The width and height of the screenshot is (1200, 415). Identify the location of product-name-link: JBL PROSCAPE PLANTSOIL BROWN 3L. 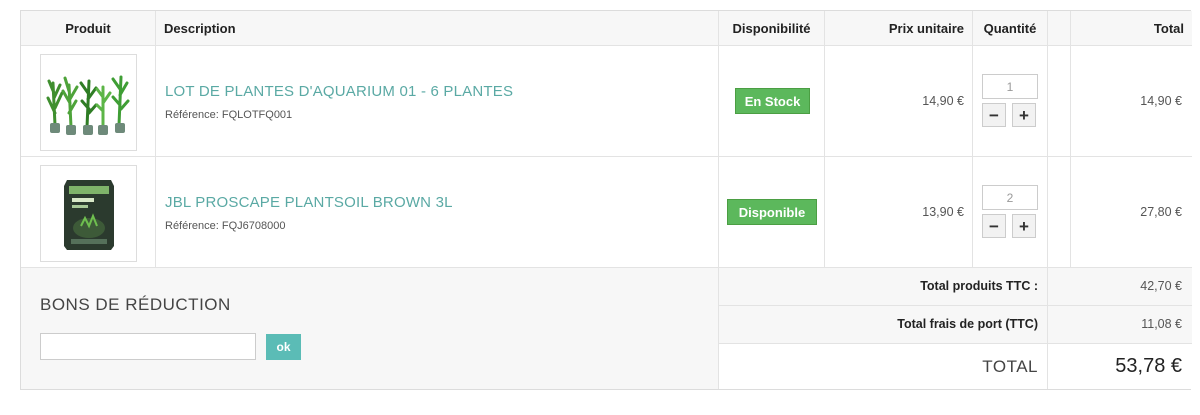
(309, 202).